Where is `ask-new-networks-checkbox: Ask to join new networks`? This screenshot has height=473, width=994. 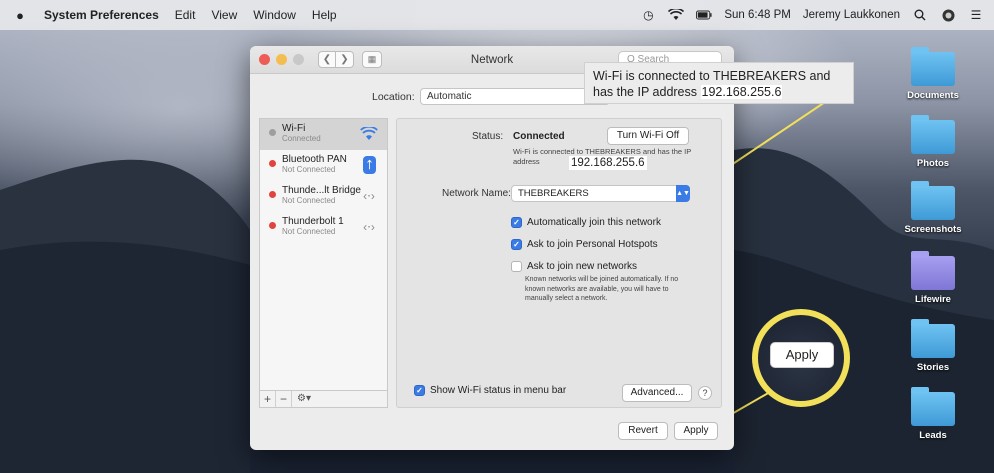 ask-new-networks-checkbox: Ask to join new networks is located at coordinates (574, 266).